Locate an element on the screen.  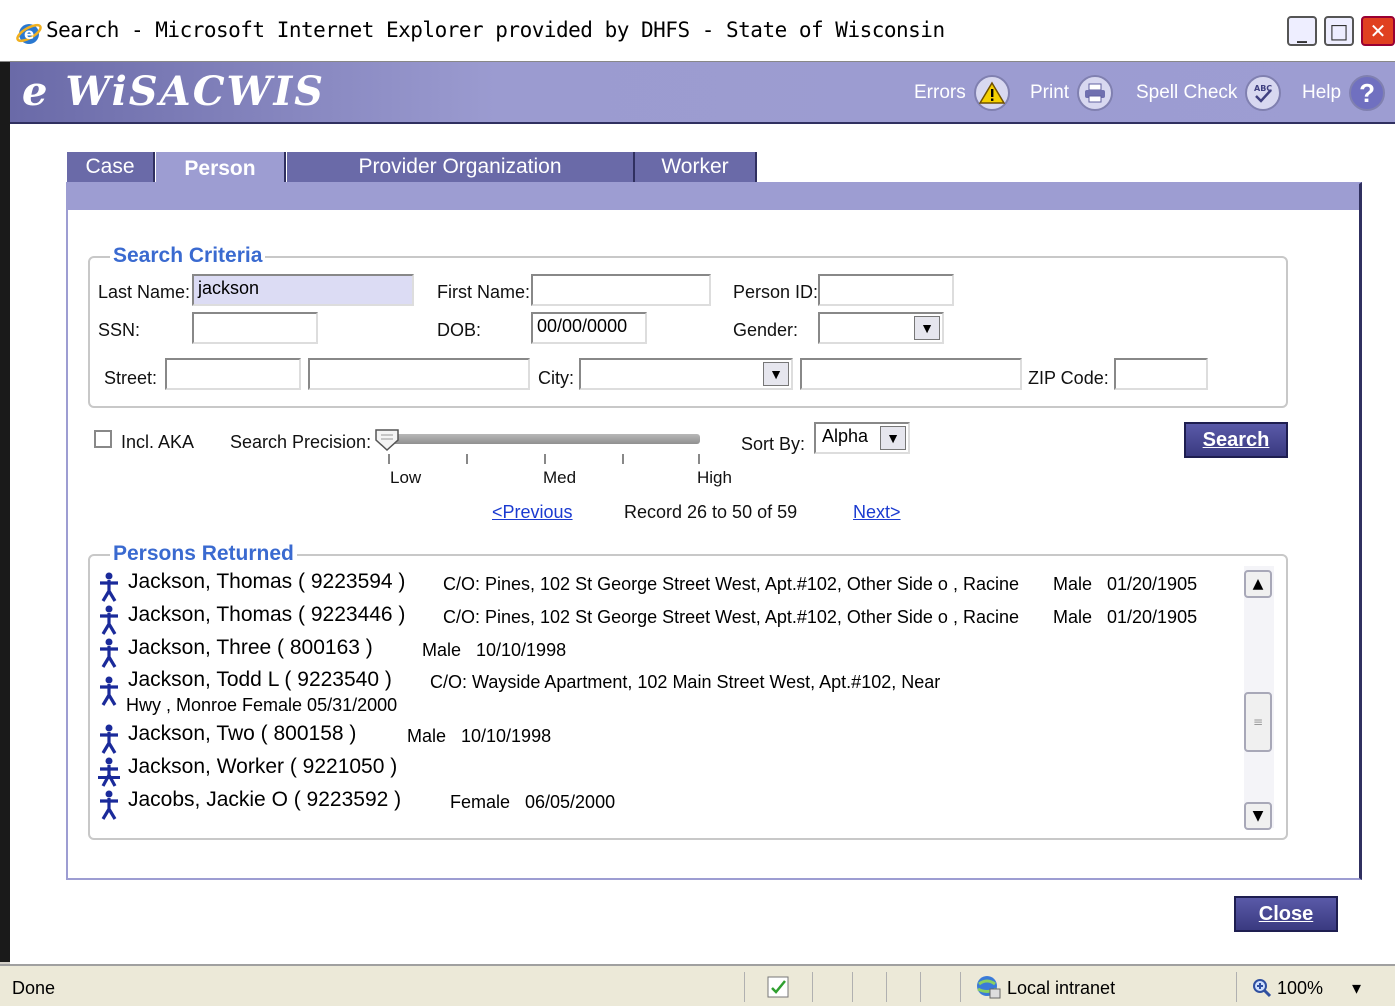
spell-check-button: Spell Check ABC is located at coordinates (1209, 93).